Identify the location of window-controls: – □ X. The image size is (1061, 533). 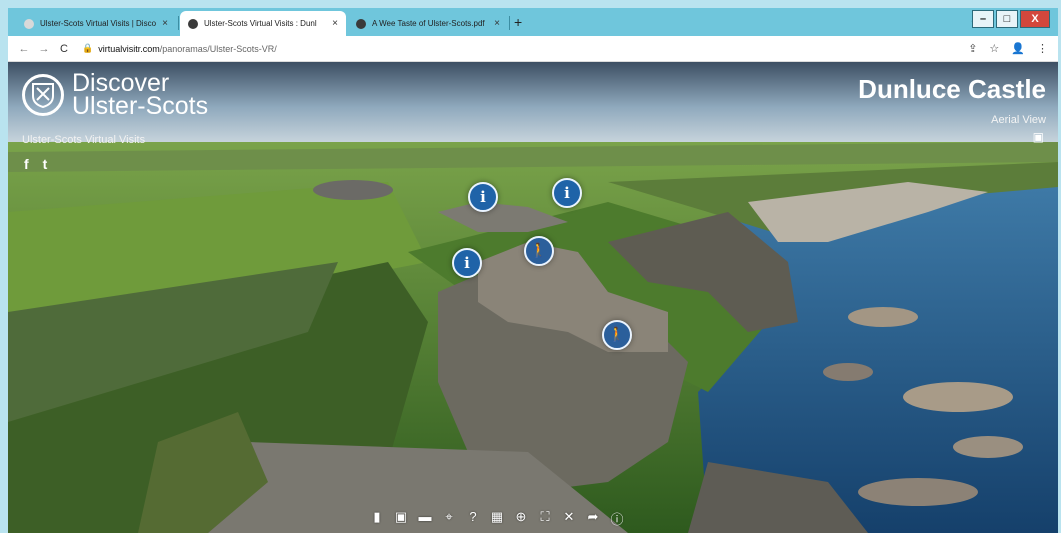
(1010, 19).